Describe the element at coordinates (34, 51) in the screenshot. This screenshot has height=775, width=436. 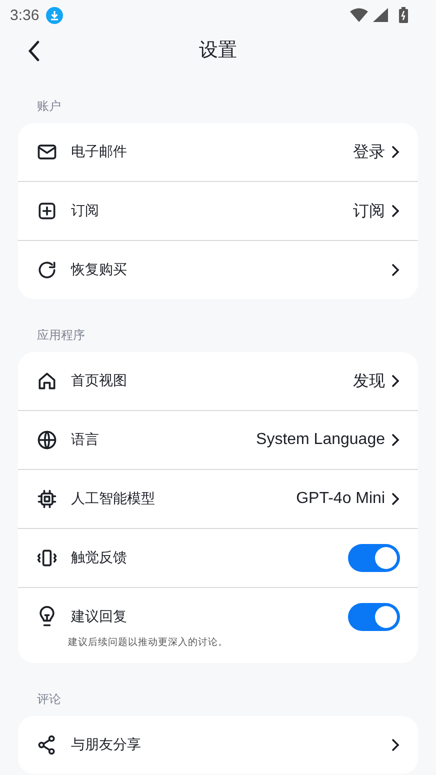
I see `chevron-left-icon` at that location.